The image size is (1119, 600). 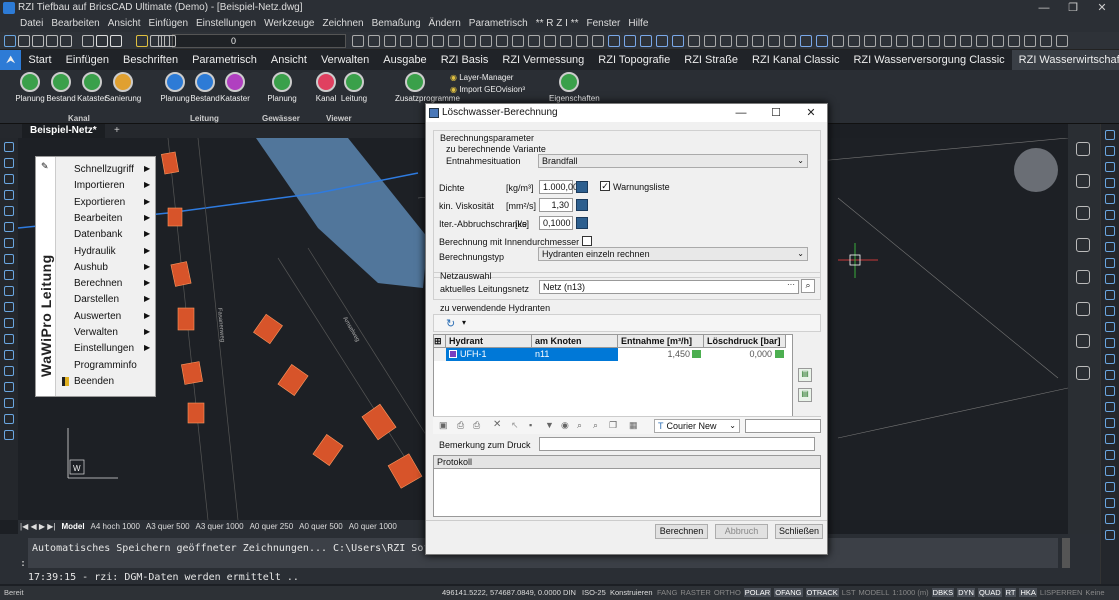 What do you see at coordinates (565, 425) in the screenshot?
I see `eye-icon: ◉` at bounding box center [565, 425].